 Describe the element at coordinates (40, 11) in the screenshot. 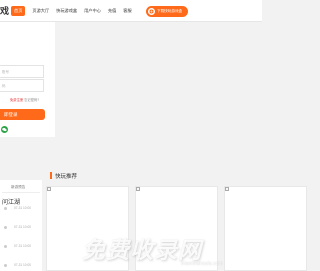

I see `nav-game-hall: 页游大厅` at that location.